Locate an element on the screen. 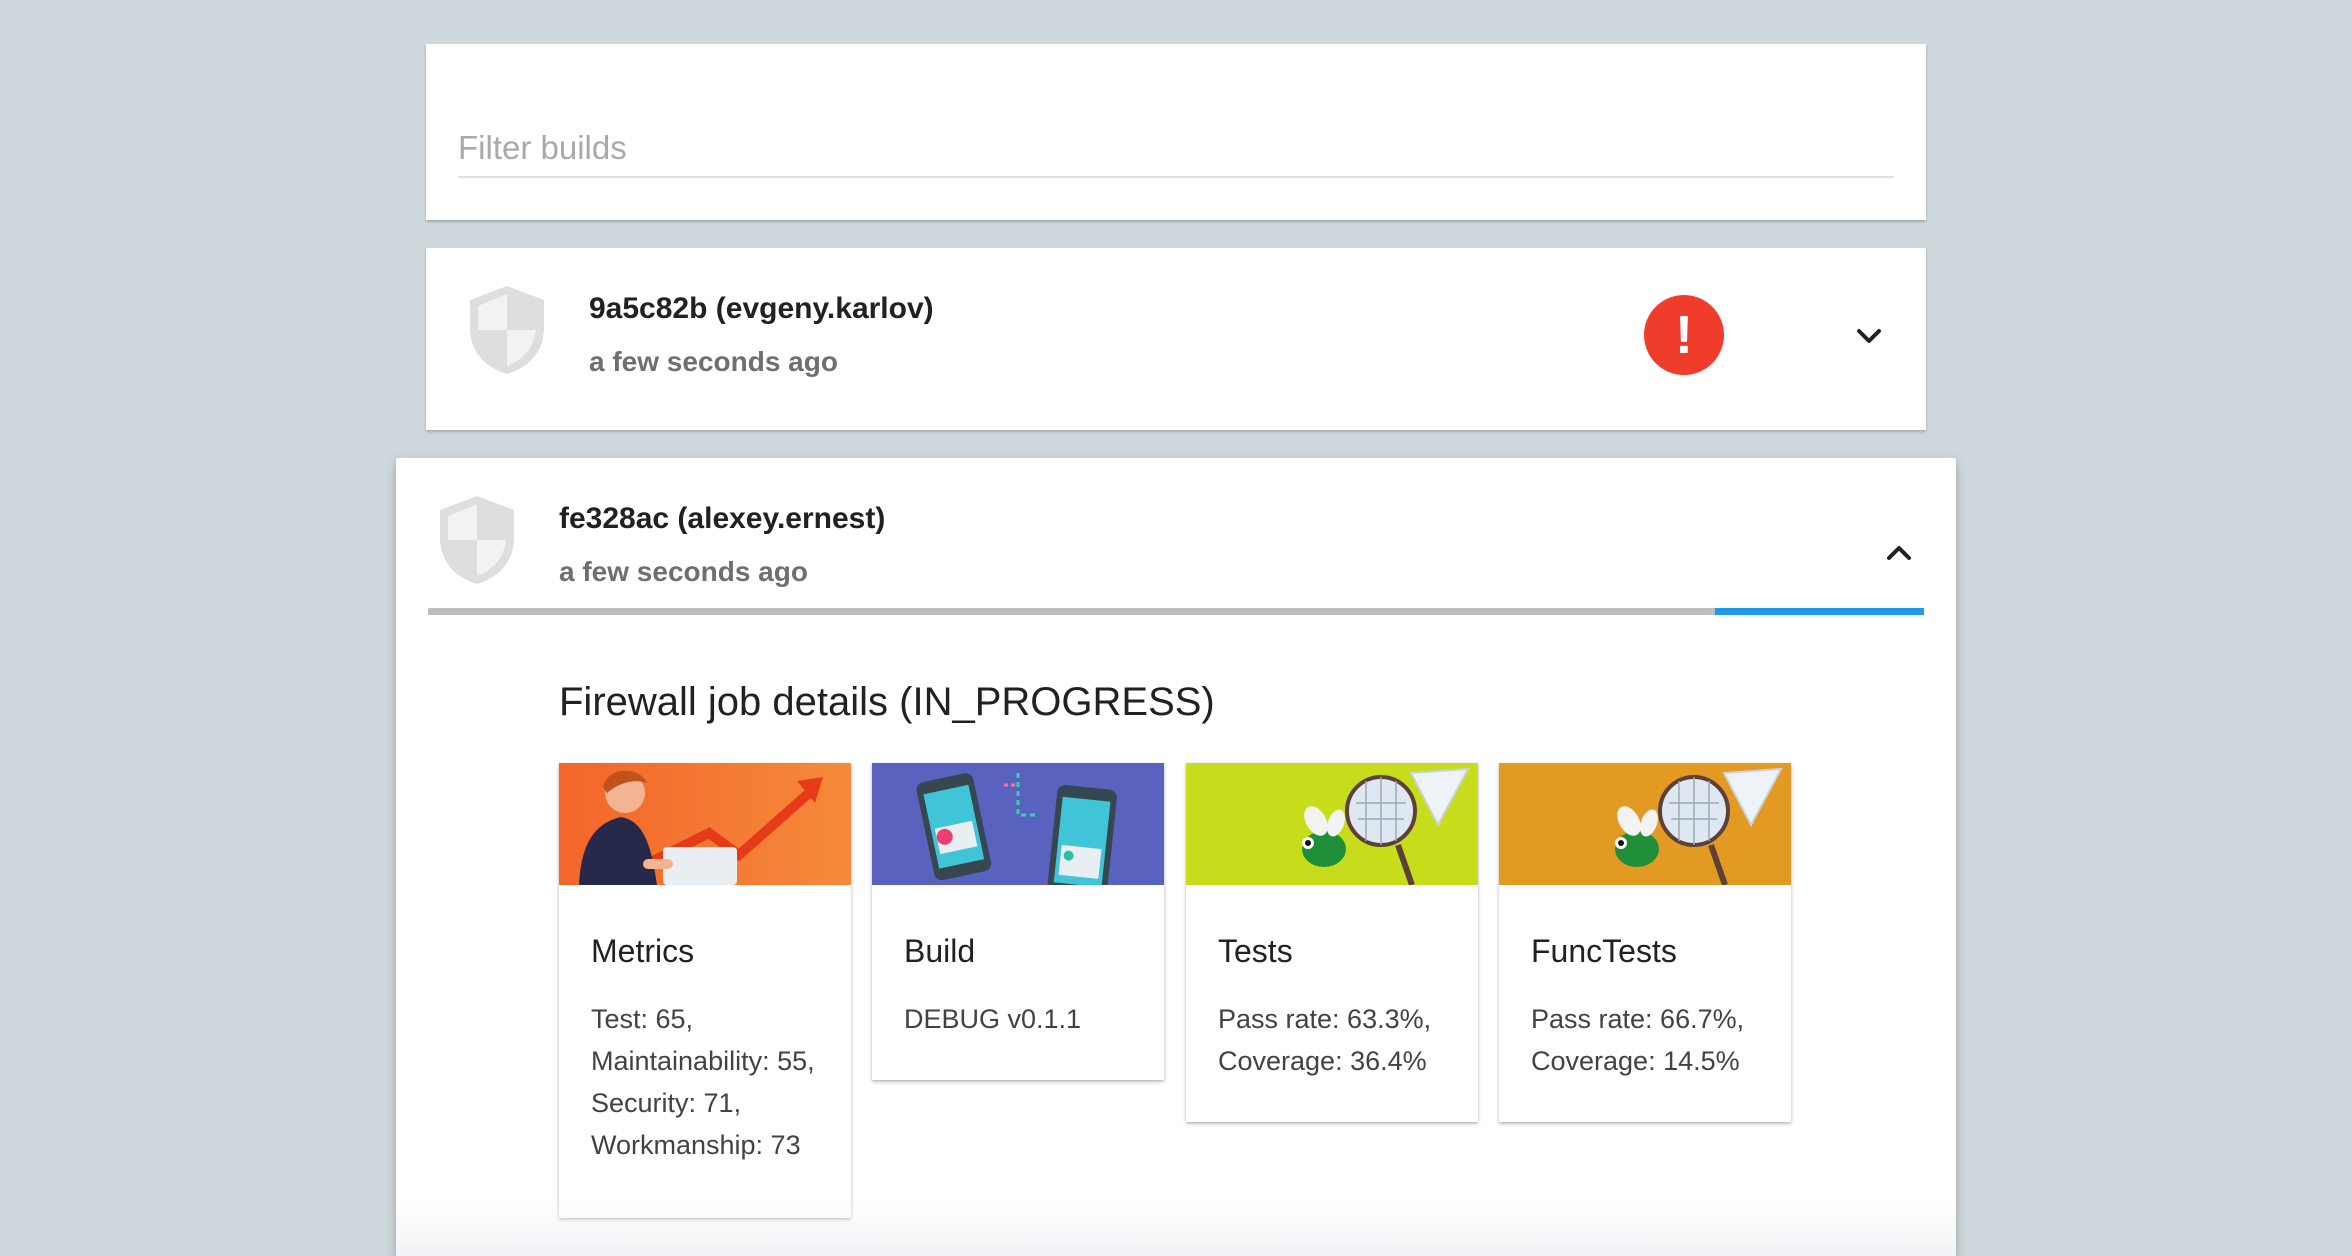 This screenshot has width=2352, height=1256. tile-line: DEBUG v0.1.1 is located at coordinates (993, 1019).